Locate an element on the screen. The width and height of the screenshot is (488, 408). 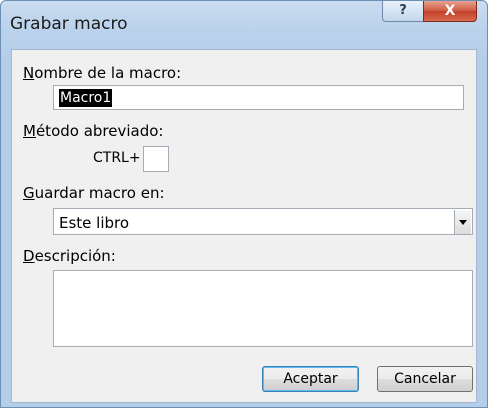
ctrl-prefix-label: CTRL+ is located at coordinates (117, 158).